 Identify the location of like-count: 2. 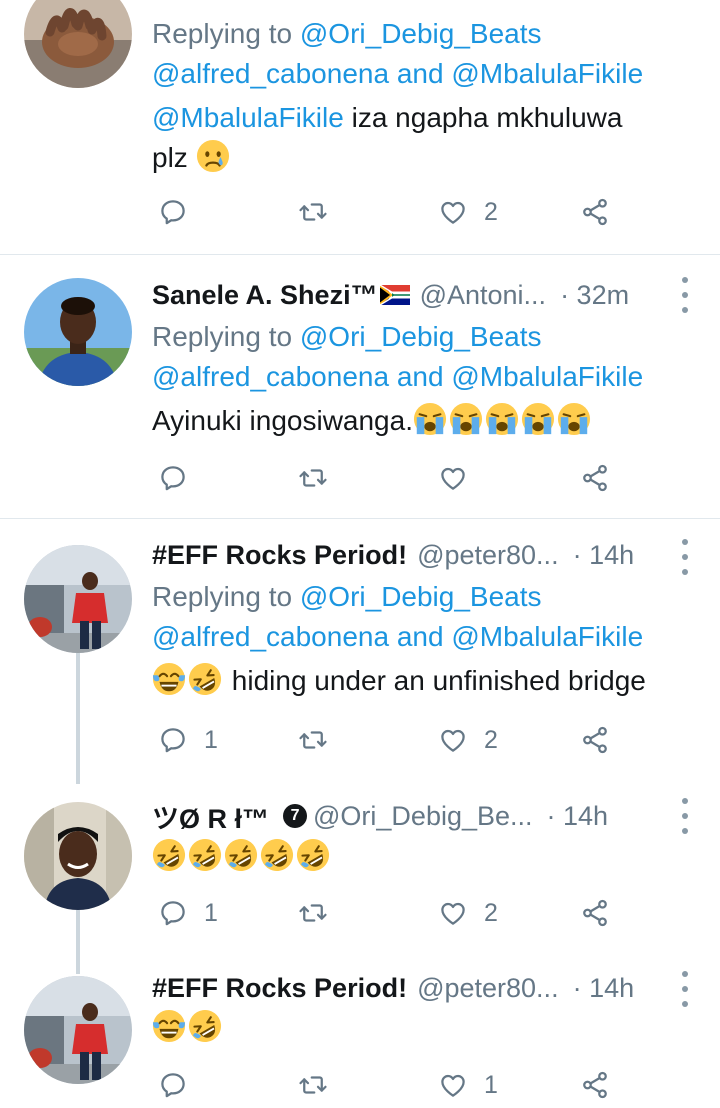
(491, 211).